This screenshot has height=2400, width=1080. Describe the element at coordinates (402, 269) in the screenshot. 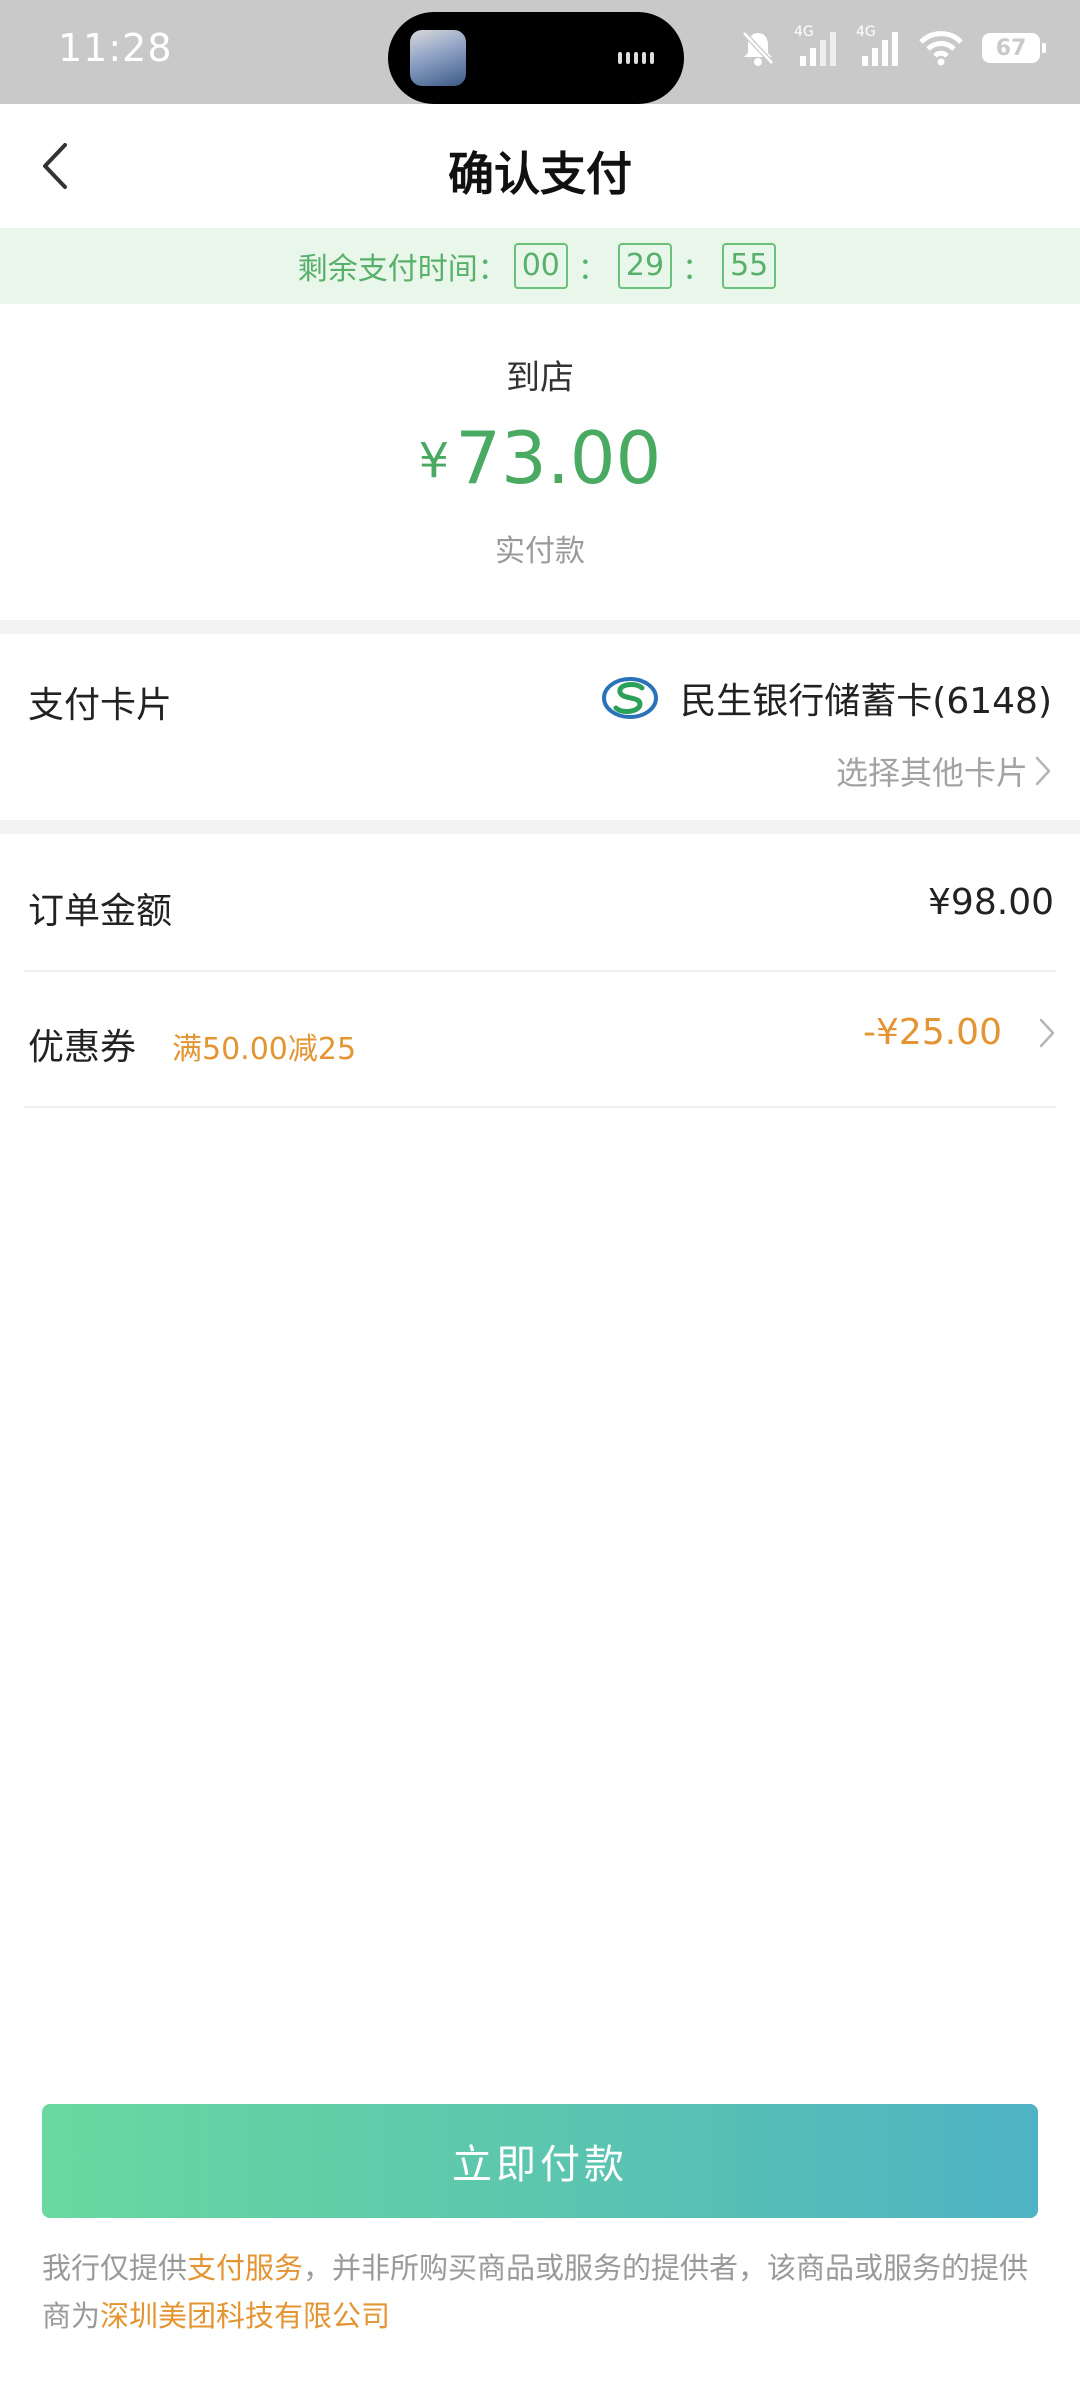

I see `countdown-label: 剩余支付时间：` at that location.